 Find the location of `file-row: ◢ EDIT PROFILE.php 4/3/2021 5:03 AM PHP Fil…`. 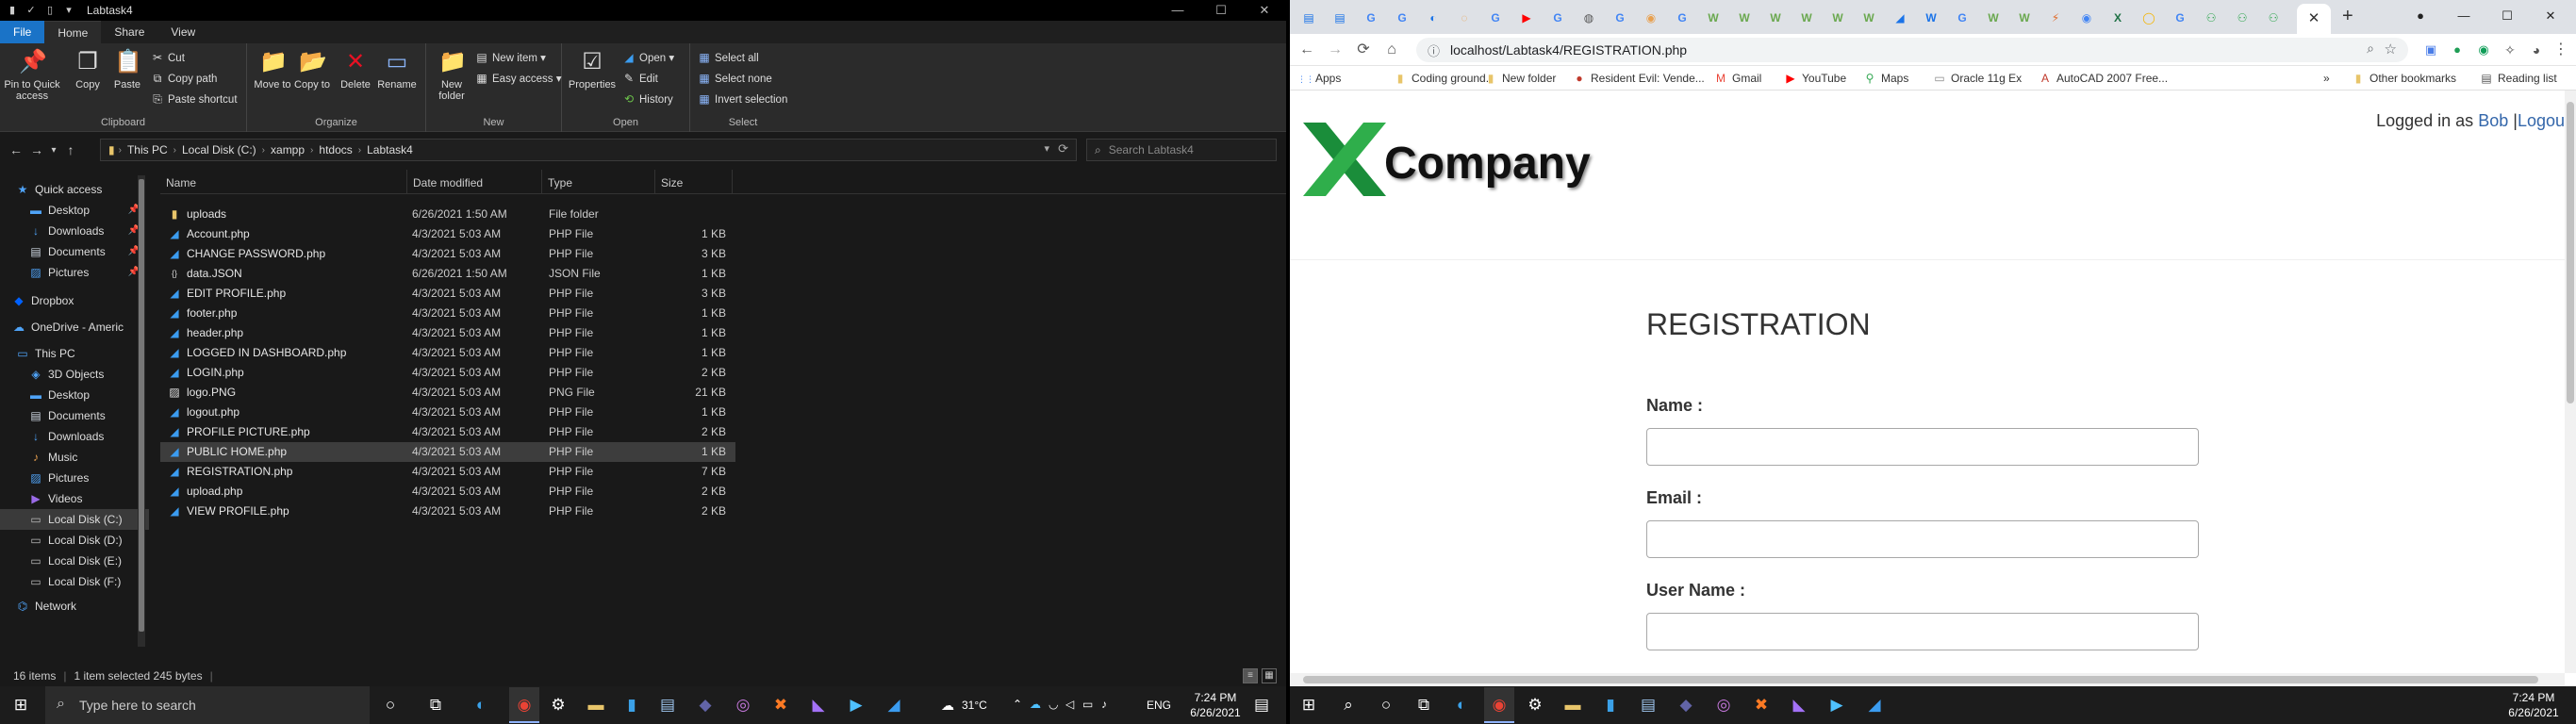

file-row: ◢ EDIT PROFILE.php 4/3/2021 5:03 AM PHP Fil… is located at coordinates (447, 294).